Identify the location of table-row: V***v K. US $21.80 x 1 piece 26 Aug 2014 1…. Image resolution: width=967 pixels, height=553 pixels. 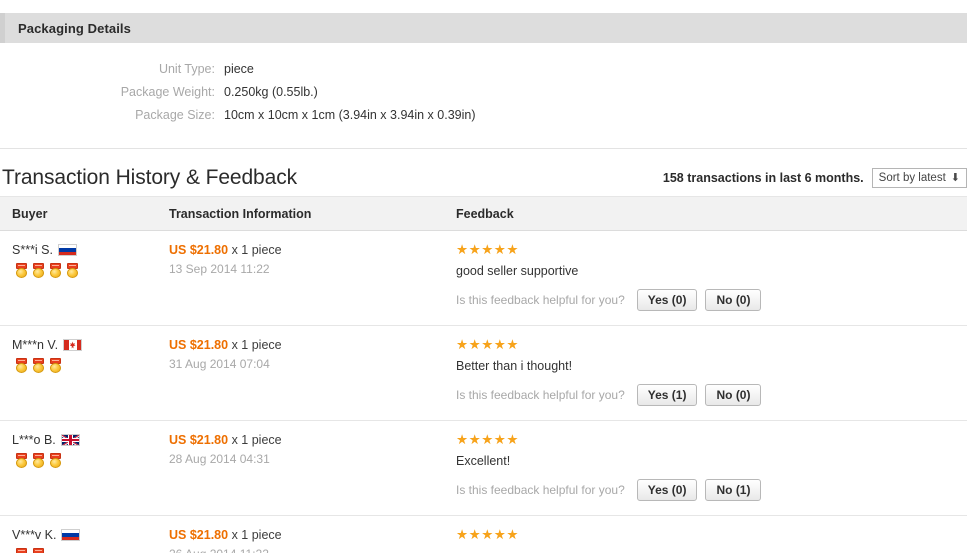
(483, 534).